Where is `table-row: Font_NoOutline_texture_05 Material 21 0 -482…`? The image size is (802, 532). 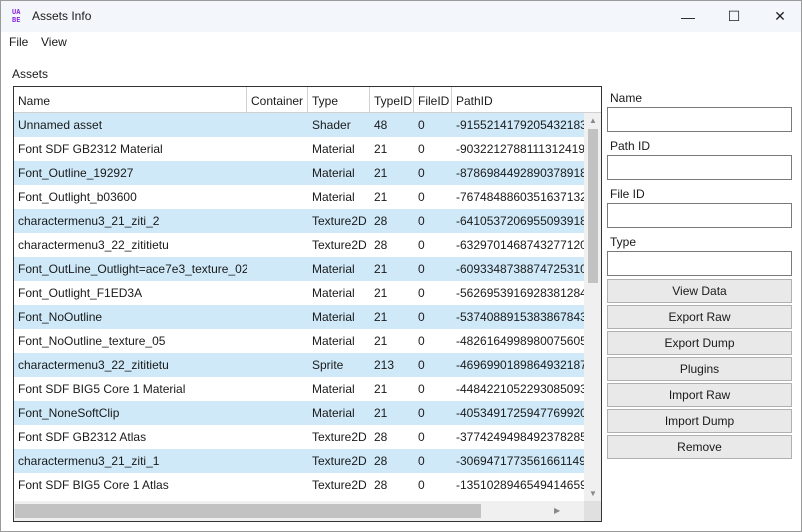
table-row: Font_NoOutline_texture_05 Material 21 0 -482… is located at coordinates (299, 341).